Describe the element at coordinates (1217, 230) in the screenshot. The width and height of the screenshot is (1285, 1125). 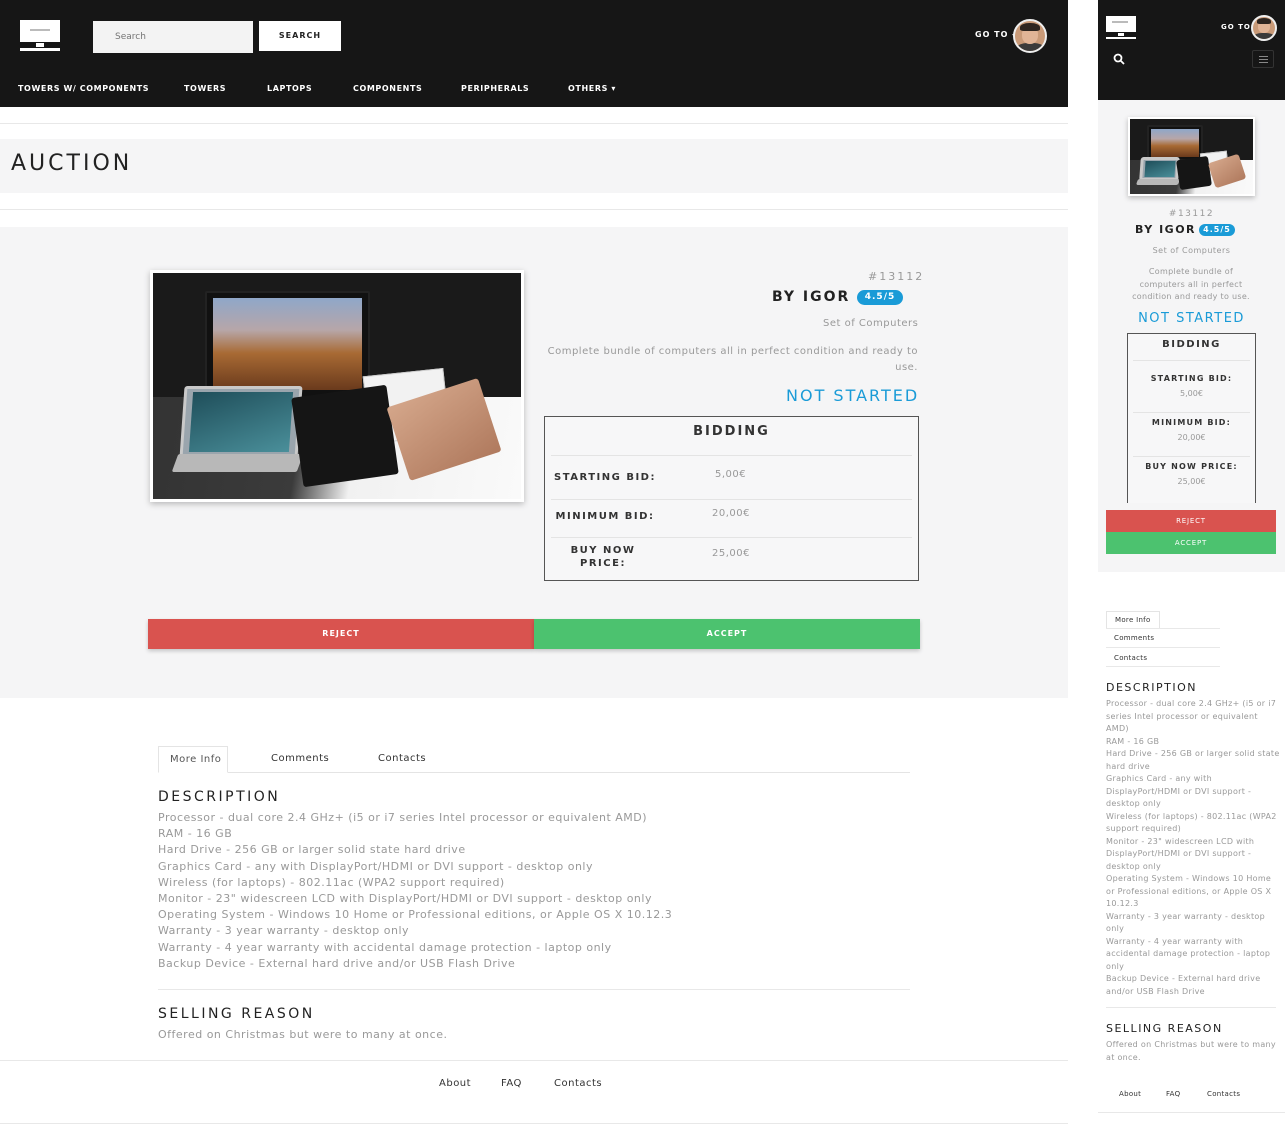
I see `rating-badge: 4.5/5` at that location.